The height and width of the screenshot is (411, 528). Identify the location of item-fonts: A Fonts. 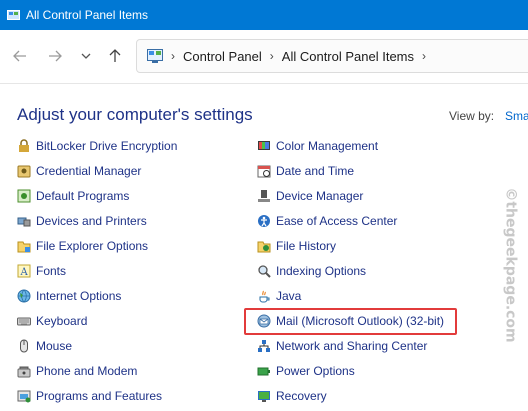
(41, 271).